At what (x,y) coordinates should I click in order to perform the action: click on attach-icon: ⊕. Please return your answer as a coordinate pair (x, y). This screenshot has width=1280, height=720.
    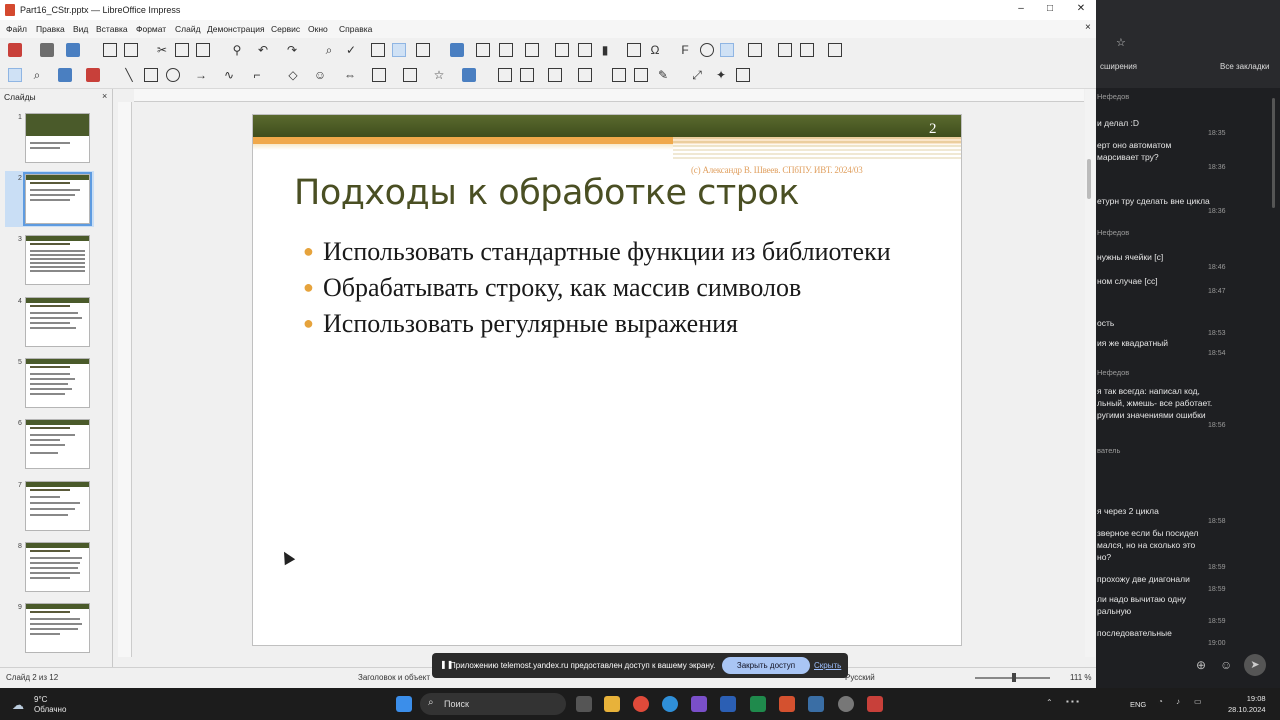
    Looking at the image, I should click on (1201, 665).